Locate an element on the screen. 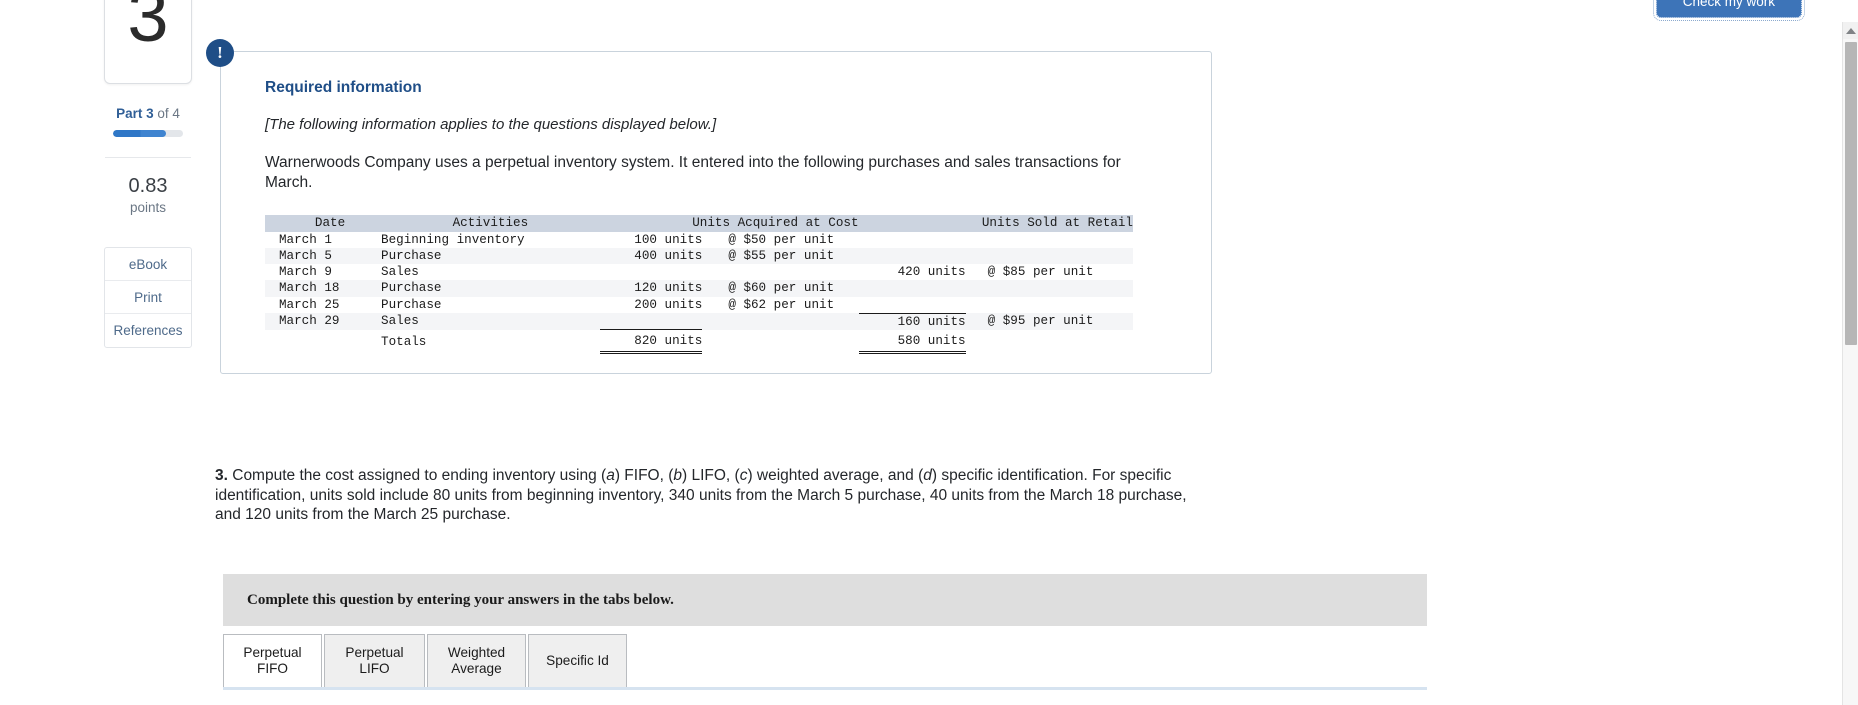 The height and width of the screenshot is (705, 1858). cell-acquired-cost: @ $50 per unit is located at coordinates (781, 239).